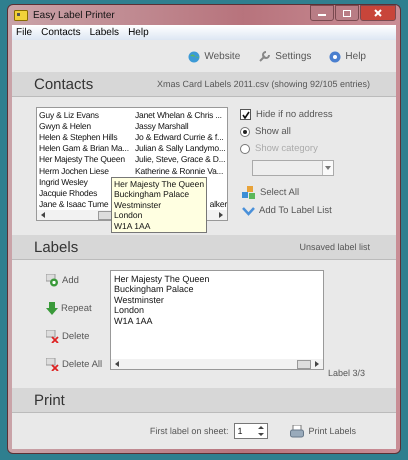 The height and width of the screenshot is (460, 408). What do you see at coordinates (334, 247) in the screenshot?
I see `list-status: Unsaved label list` at bounding box center [334, 247].